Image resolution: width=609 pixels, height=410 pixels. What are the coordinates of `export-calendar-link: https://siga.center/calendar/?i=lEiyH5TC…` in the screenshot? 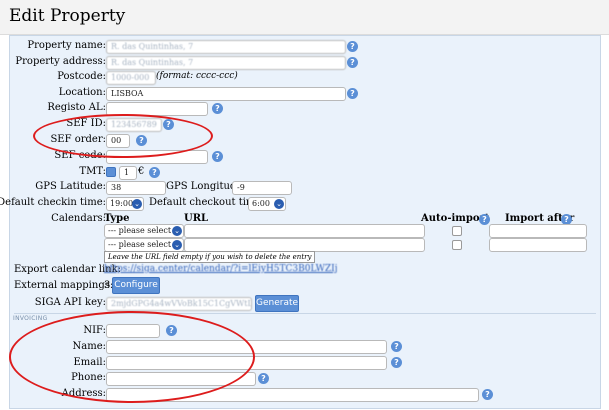 It's located at (221, 269).